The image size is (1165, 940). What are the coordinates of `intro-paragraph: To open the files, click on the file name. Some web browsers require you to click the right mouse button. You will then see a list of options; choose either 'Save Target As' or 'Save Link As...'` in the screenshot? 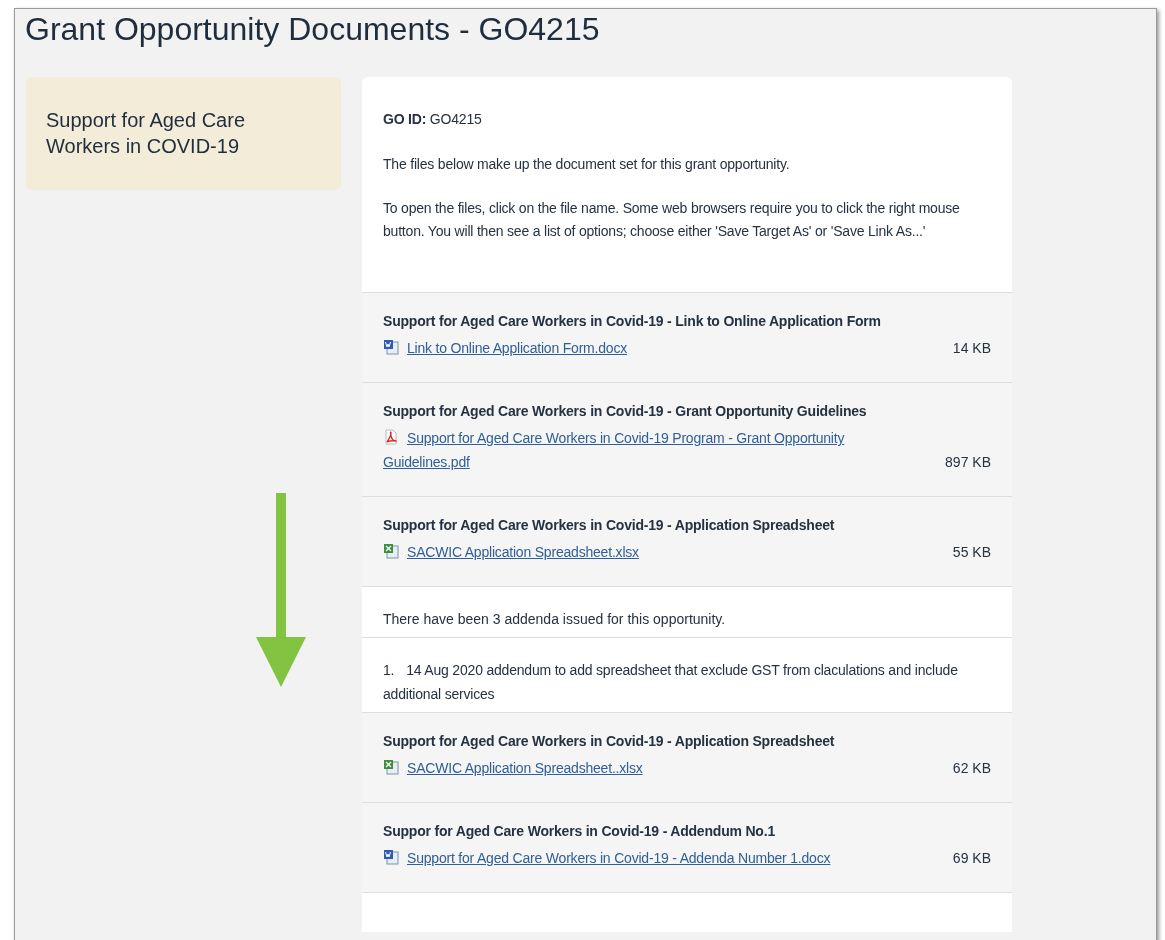 It's located at (672, 220).